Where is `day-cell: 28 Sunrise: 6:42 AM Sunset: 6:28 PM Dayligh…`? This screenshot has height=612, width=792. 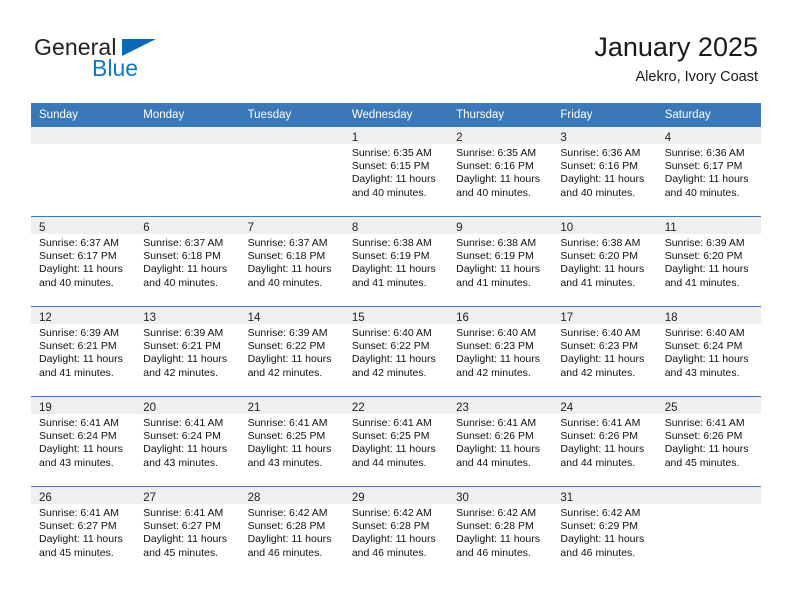 day-cell: 28 Sunrise: 6:42 AM Sunset: 6:28 PM Dayligh… is located at coordinates (291, 531).